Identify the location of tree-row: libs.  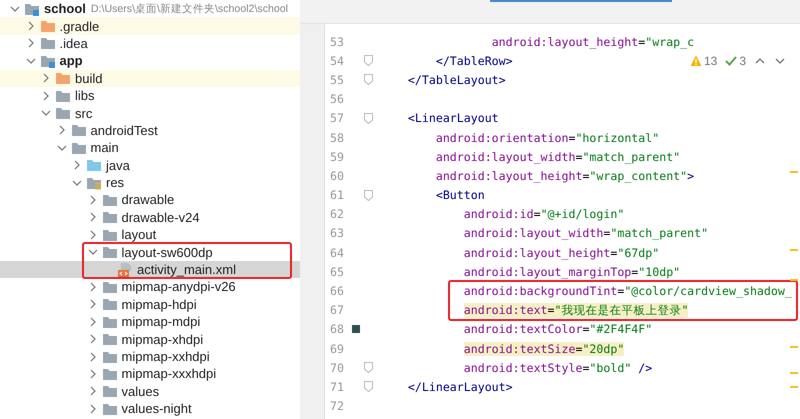
(150, 95).